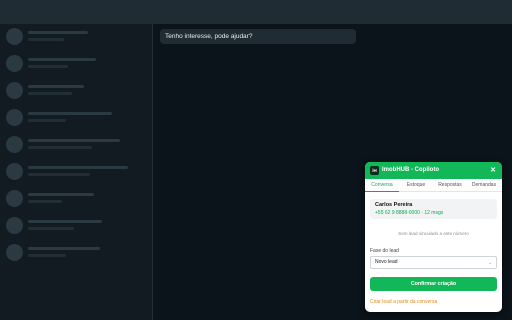 The width and height of the screenshot is (512, 320). Describe the element at coordinates (256, 12) in the screenshot. I see `top-bar` at that location.